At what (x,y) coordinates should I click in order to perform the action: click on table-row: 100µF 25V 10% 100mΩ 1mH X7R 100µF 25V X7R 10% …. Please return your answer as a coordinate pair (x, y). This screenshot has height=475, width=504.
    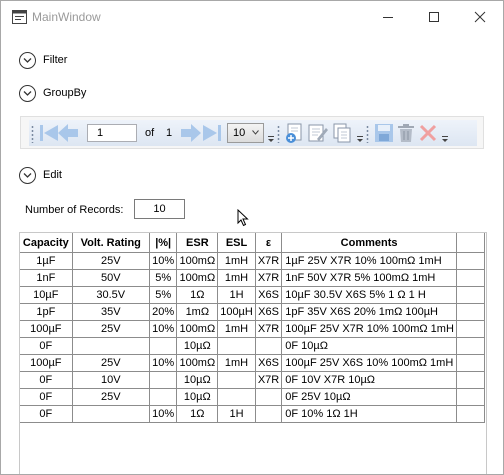
    Looking at the image, I should click on (253, 329).